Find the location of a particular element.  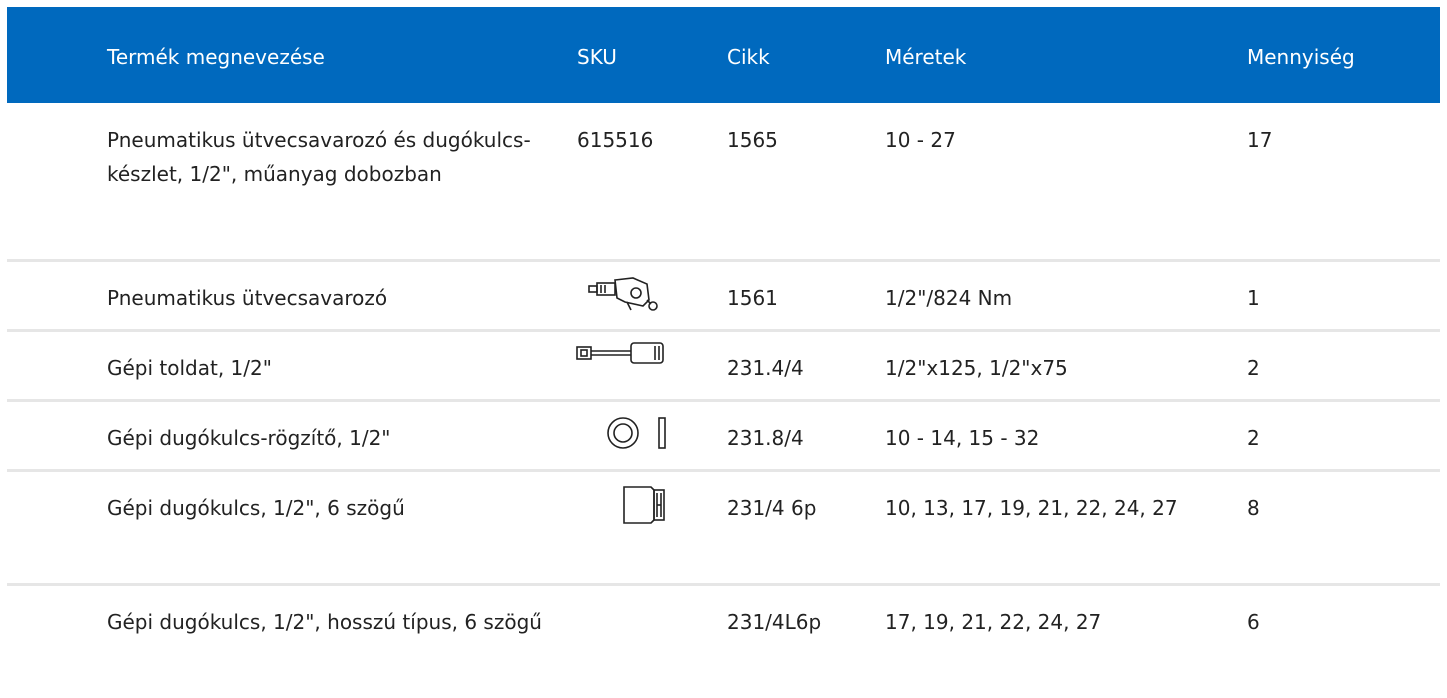

column-header-cikk: Cikk is located at coordinates (748, 57).